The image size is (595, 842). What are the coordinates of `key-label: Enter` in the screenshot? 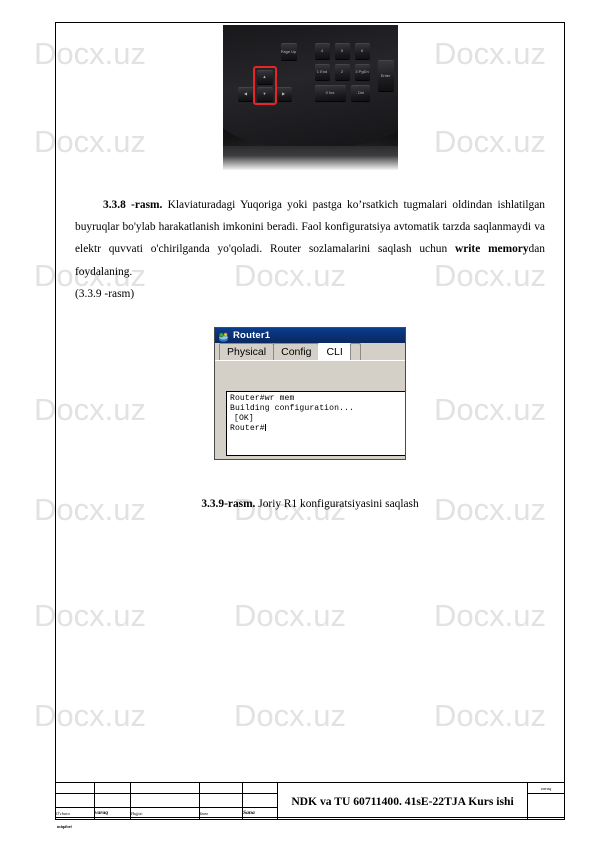 It's located at (385, 75).